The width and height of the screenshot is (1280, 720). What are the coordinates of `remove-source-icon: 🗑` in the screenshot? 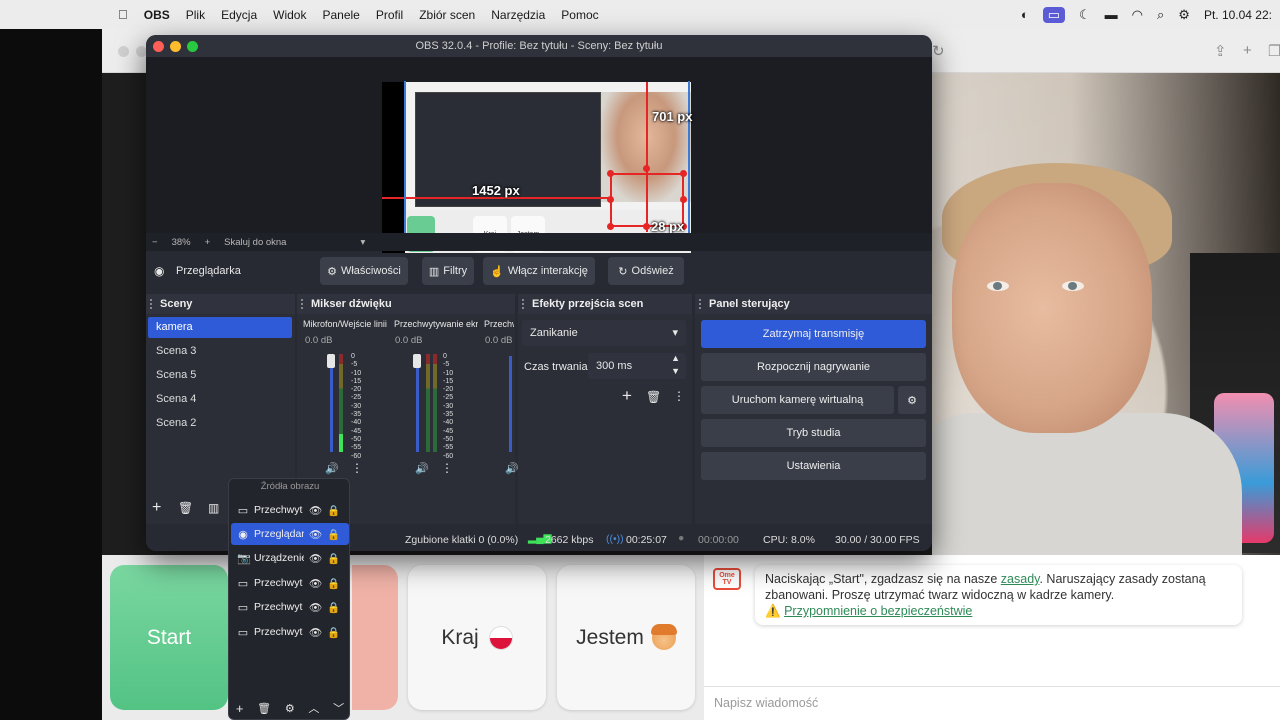 It's located at (264, 708).